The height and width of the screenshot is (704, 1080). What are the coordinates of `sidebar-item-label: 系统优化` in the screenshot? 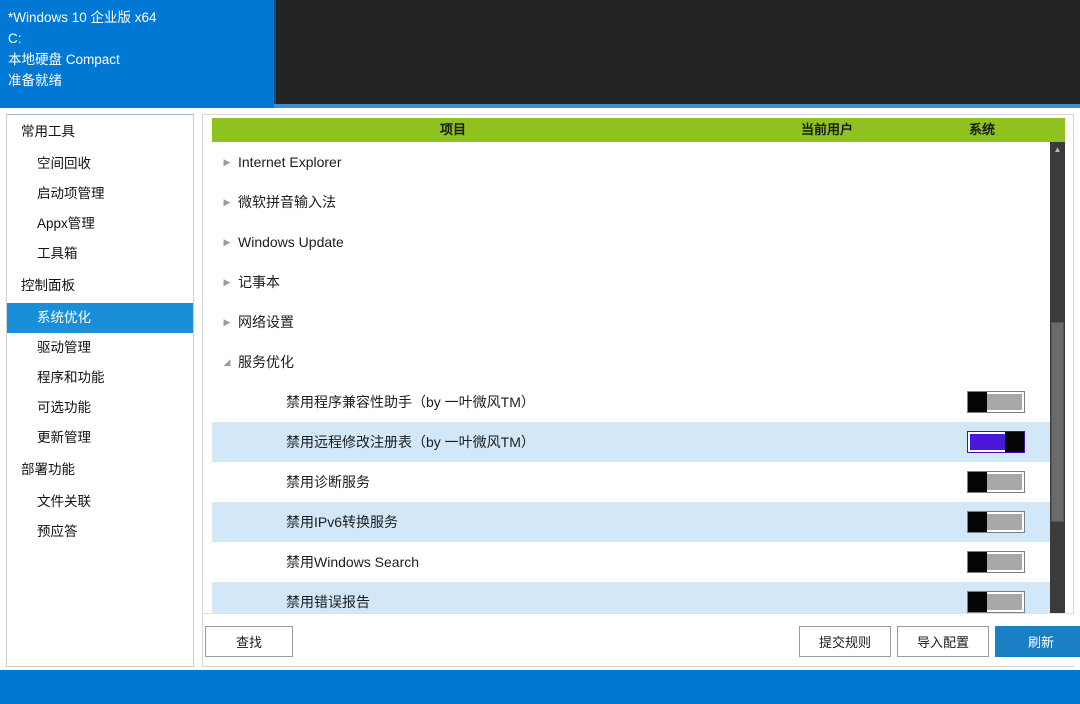 It's located at (64, 317).